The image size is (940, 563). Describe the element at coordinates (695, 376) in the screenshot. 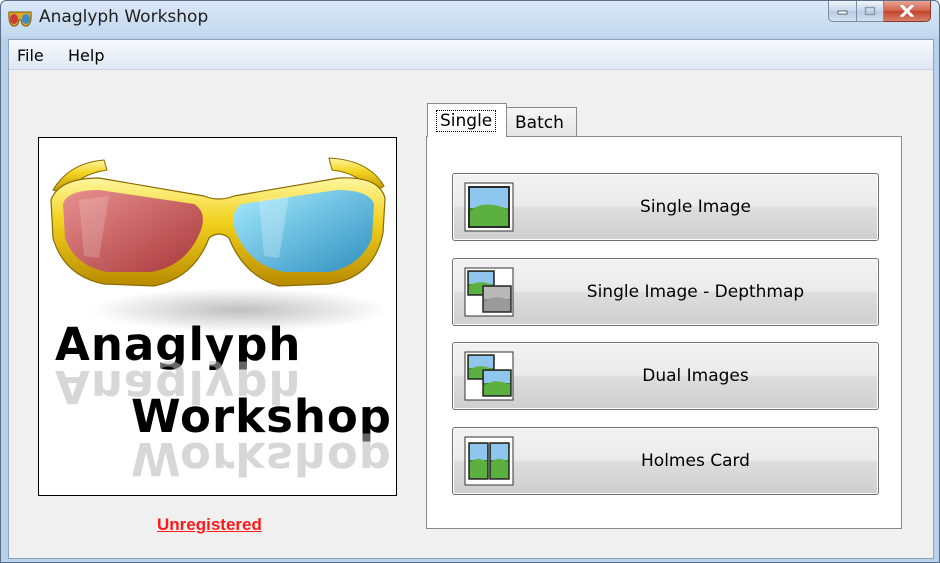

I see `dual-images-label: Dual Images` at that location.